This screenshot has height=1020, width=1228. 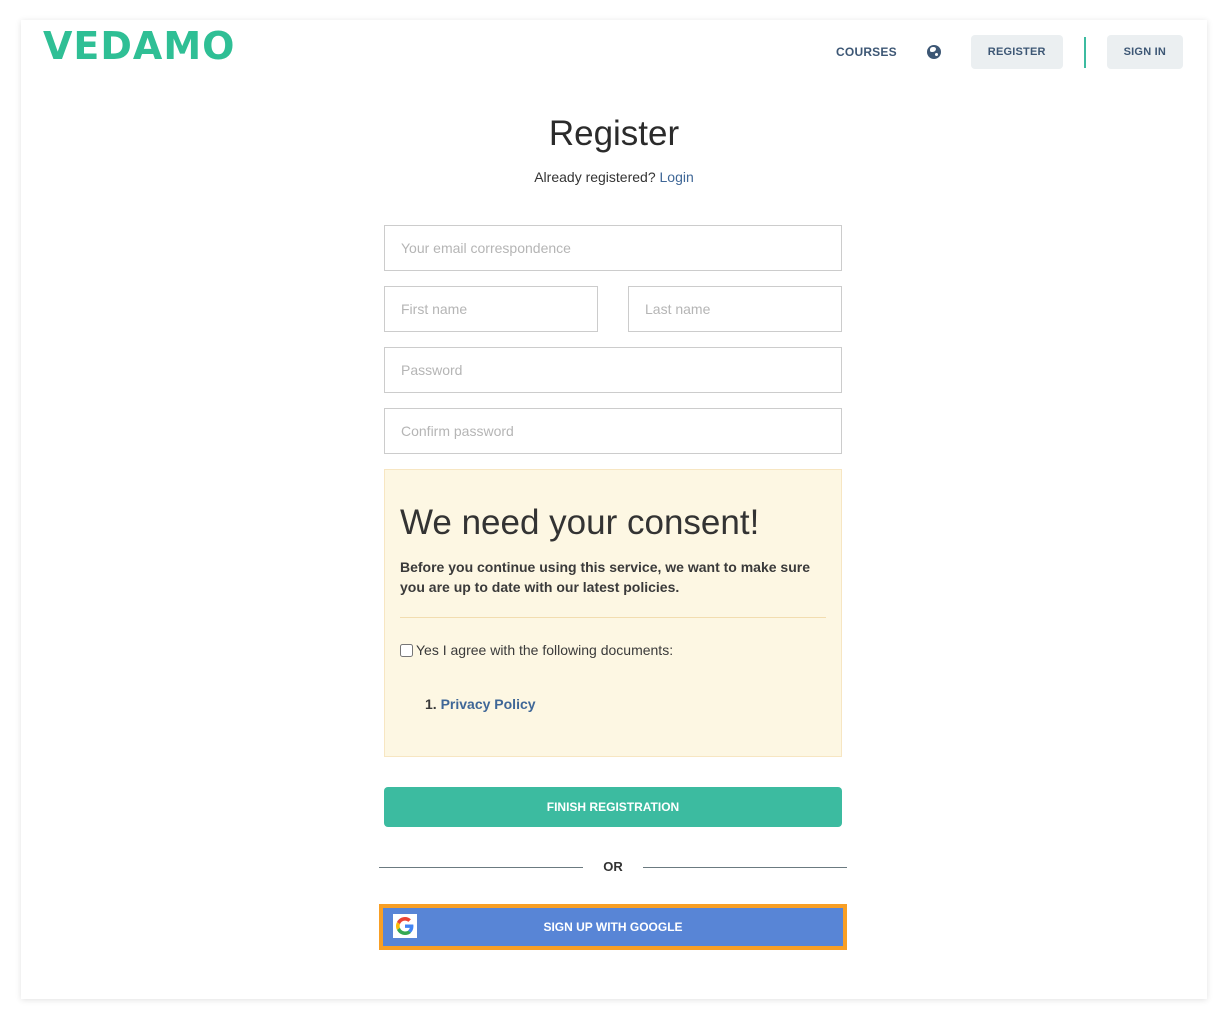 What do you see at coordinates (866, 52) in the screenshot?
I see `nav-courses-link: COURSES` at bounding box center [866, 52].